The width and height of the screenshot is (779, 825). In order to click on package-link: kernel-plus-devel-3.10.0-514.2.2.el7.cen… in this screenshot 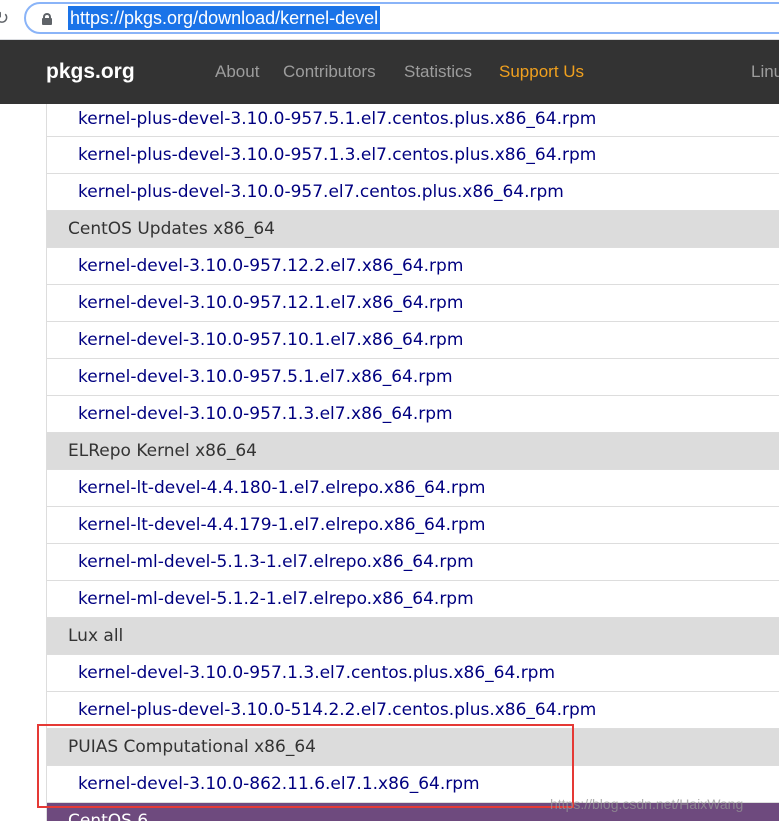, I will do `click(413, 710)`.